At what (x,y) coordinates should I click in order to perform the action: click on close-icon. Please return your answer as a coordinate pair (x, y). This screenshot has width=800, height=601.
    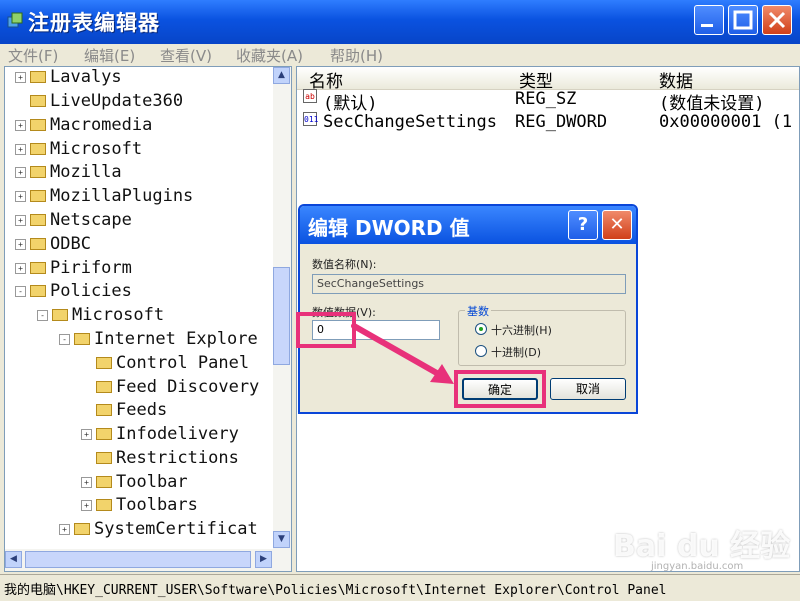
    Looking at the image, I should click on (777, 20).